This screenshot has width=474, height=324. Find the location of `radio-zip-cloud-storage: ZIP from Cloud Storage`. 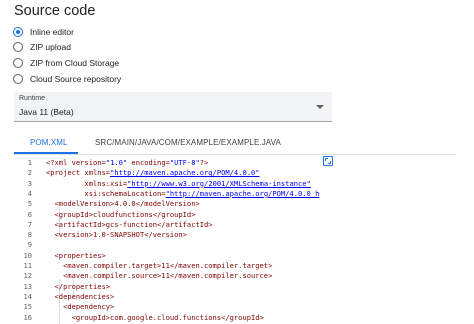

radio-zip-cloud-storage: ZIP from Cloud Storage is located at coordinates (66, 63).